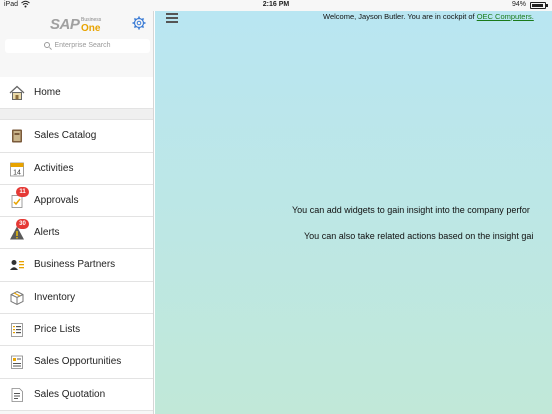 Image resolution: width=552 pixels, height=414 pixels. I want to click on enterprise-search-input: Enterprise Search, so click(77, 46).